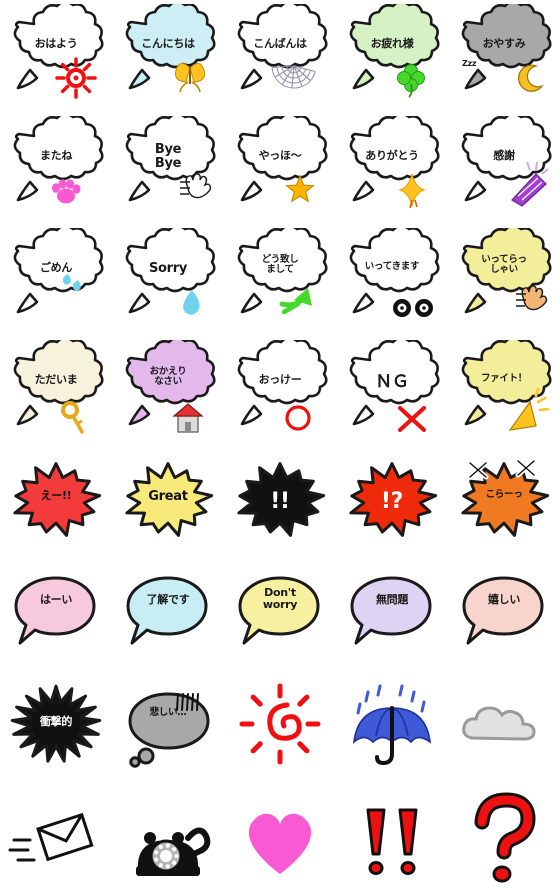 The width and height of the screenshot is (560, 896). I want to click on sticker-art-otsukaresama: お疲れ様, so click(392, 56).